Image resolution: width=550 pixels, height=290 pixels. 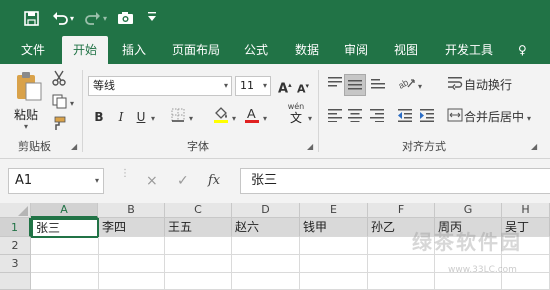 What do you see at coordinates (494, 117) in the screenshot?
I see `merge-center-button: 合并后居中` at bounding box center [494, 117].